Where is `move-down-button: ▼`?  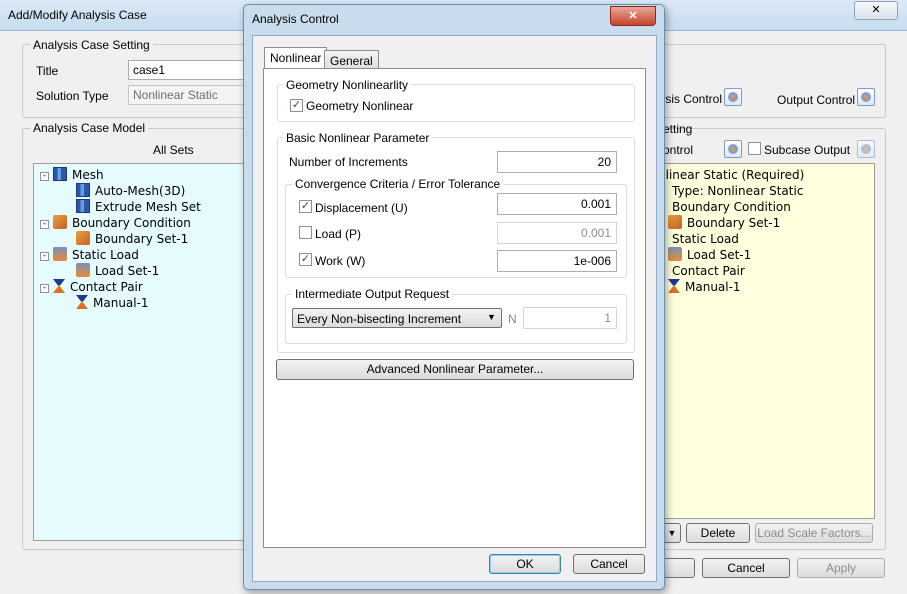 move-down-button: ▼ is located at coordinates (672, 533).